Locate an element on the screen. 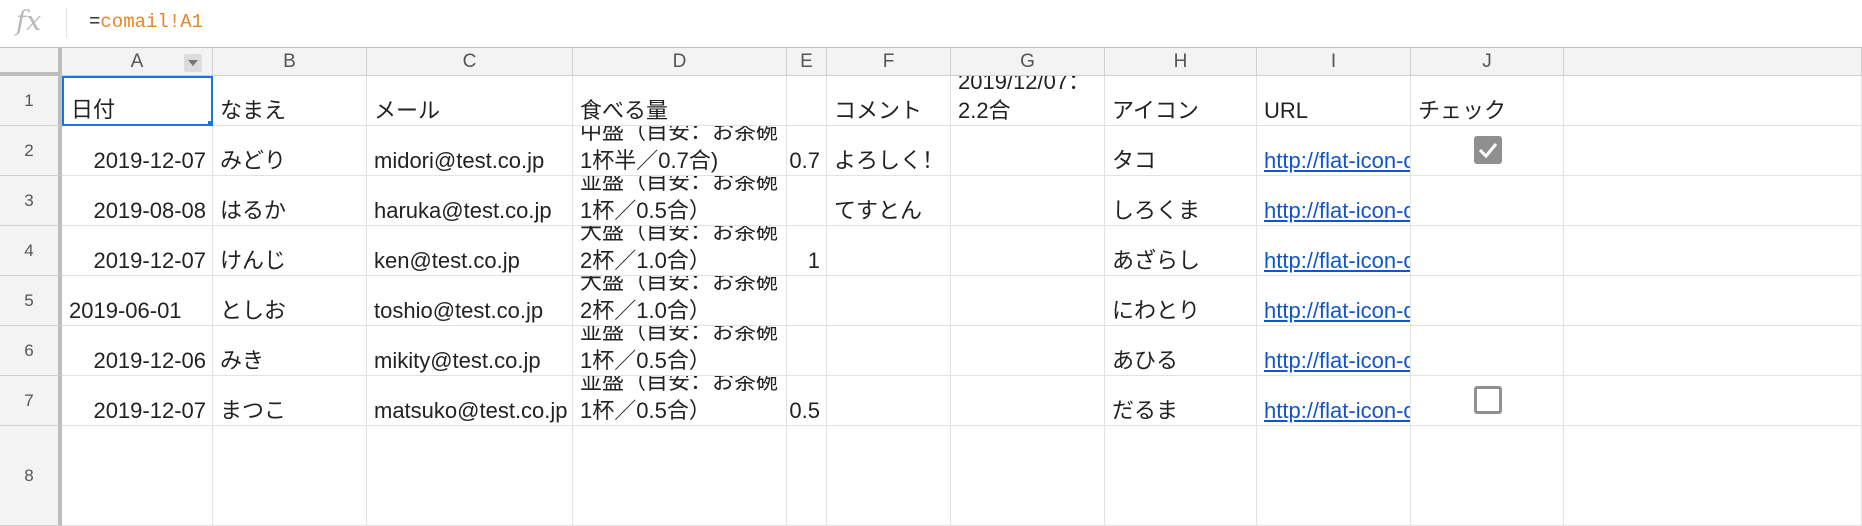 The width and height of the screenshot is (1862, 526). row-header-6: 6 is located at coordinates (31, 351).